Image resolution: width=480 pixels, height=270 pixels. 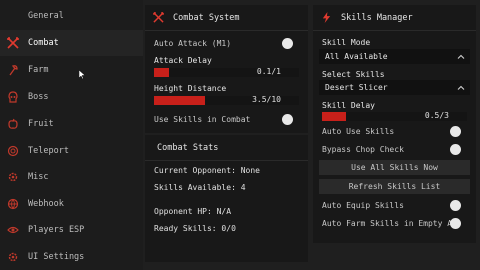 What do you see at coordinates (207, 170) in the screenshot?
I see `current-opponent-text: Current Opponent: None` at bounding box center [207, 170].